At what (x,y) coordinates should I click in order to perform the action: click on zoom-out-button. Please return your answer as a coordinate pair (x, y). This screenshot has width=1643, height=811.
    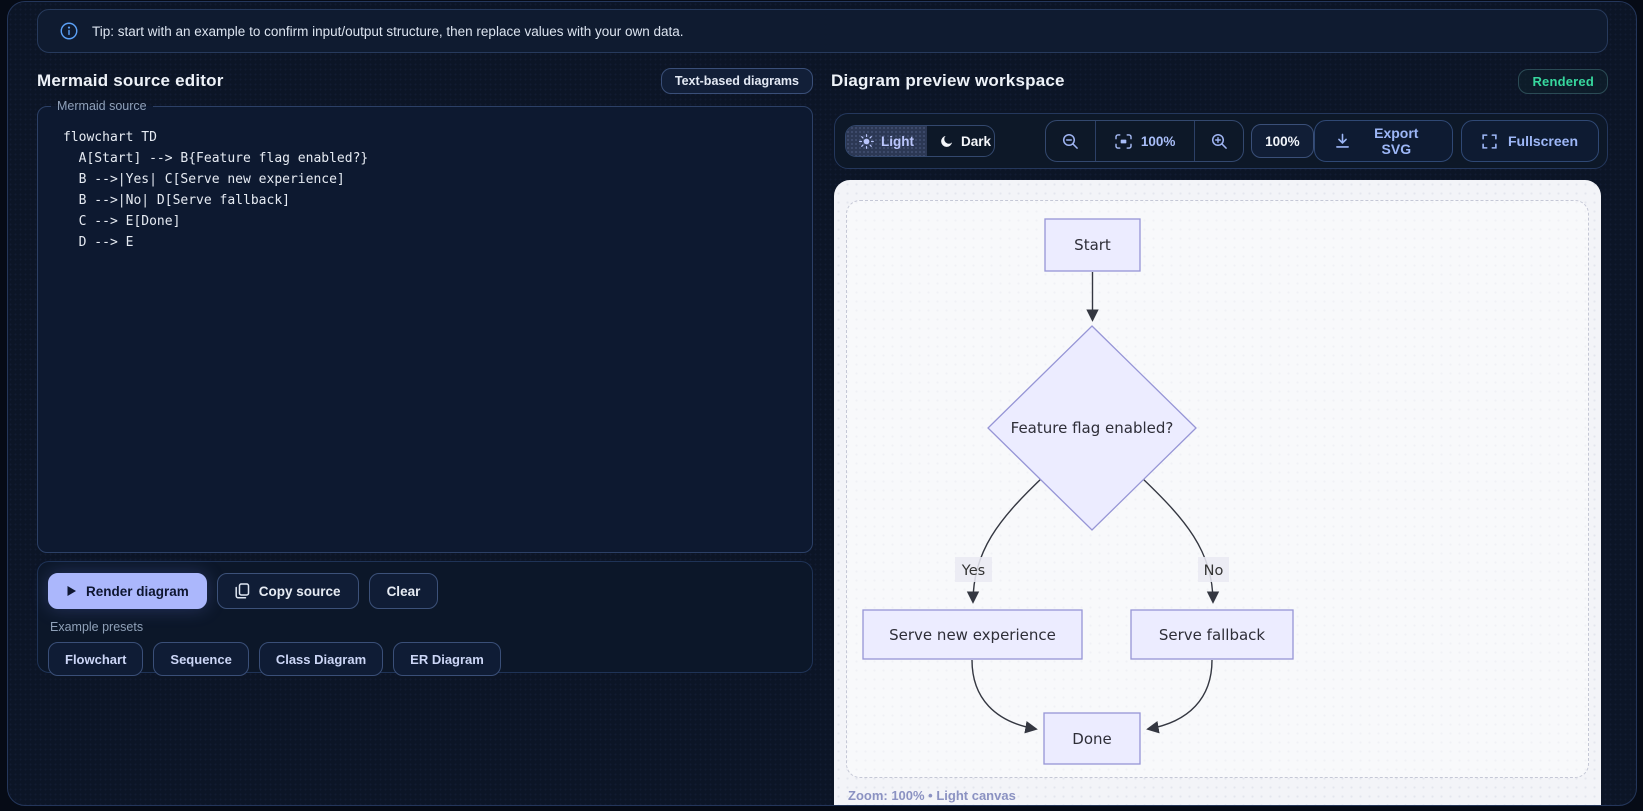
    Looking at the image, I should click on (1070, 141).